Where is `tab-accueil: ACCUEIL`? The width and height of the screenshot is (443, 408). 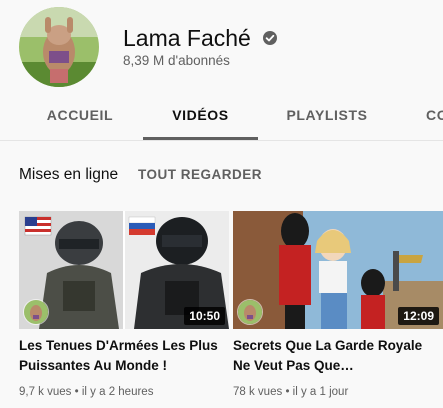 tab-accueil: ACCUEIL is located at coordinates (80, 116).